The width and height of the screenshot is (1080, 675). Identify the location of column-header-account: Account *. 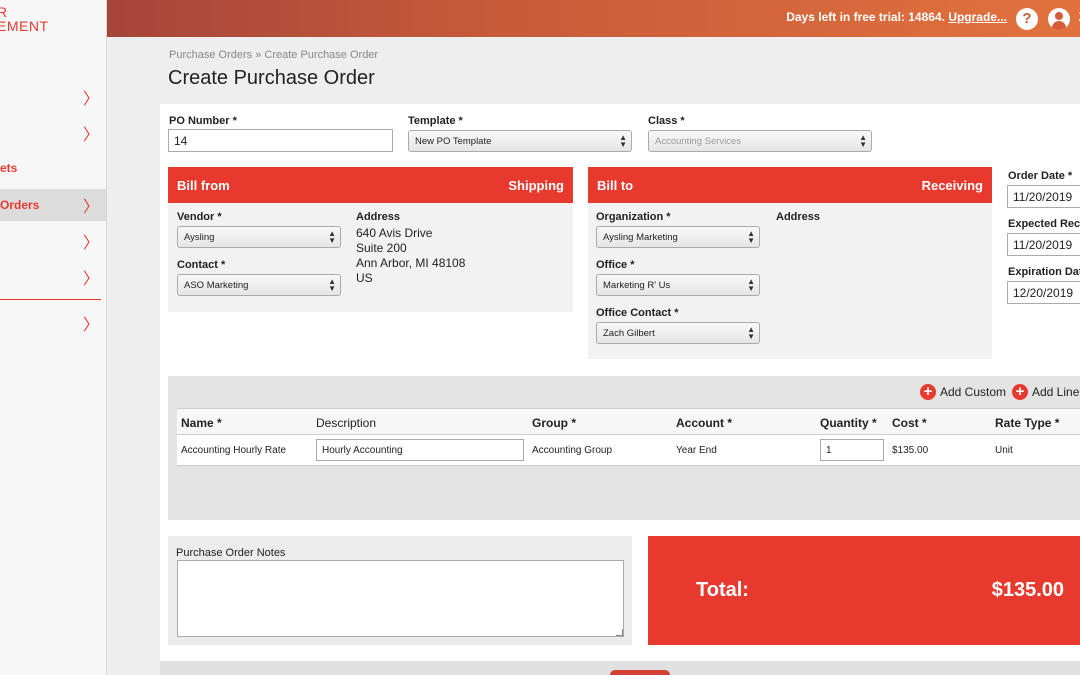
(704, 423).